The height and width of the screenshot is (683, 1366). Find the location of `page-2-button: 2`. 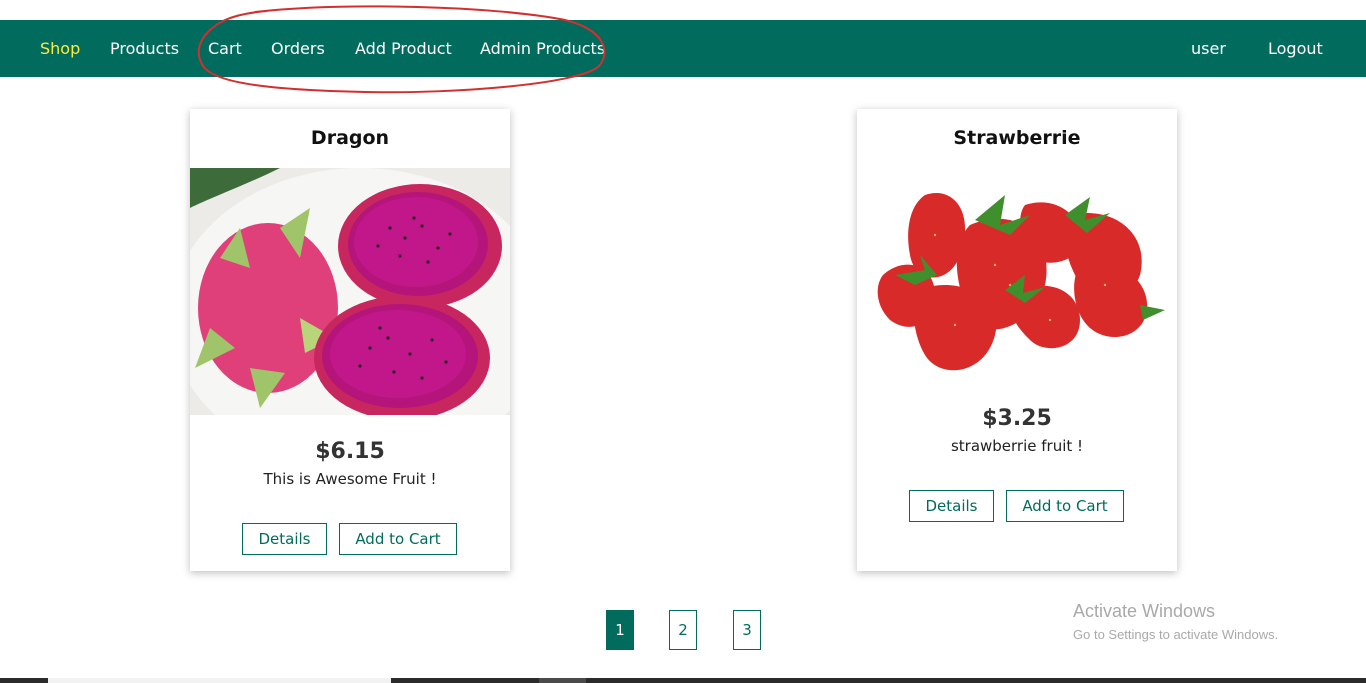

page-2-button: 2 is located at coordinates (683, 630).